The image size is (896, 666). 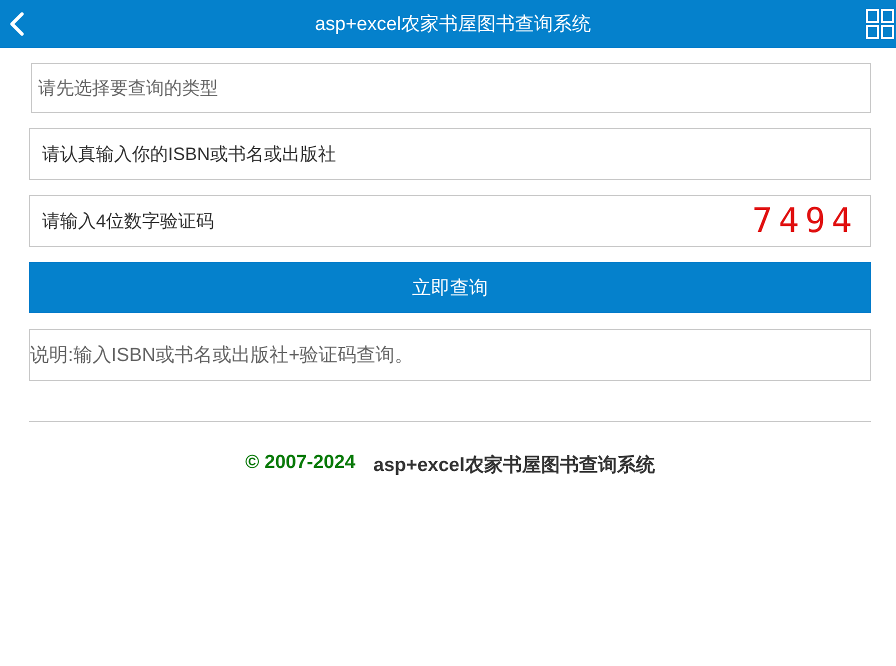 I want to click on type-select: 请先选择要查询的类型, so click(x=451, y=88).